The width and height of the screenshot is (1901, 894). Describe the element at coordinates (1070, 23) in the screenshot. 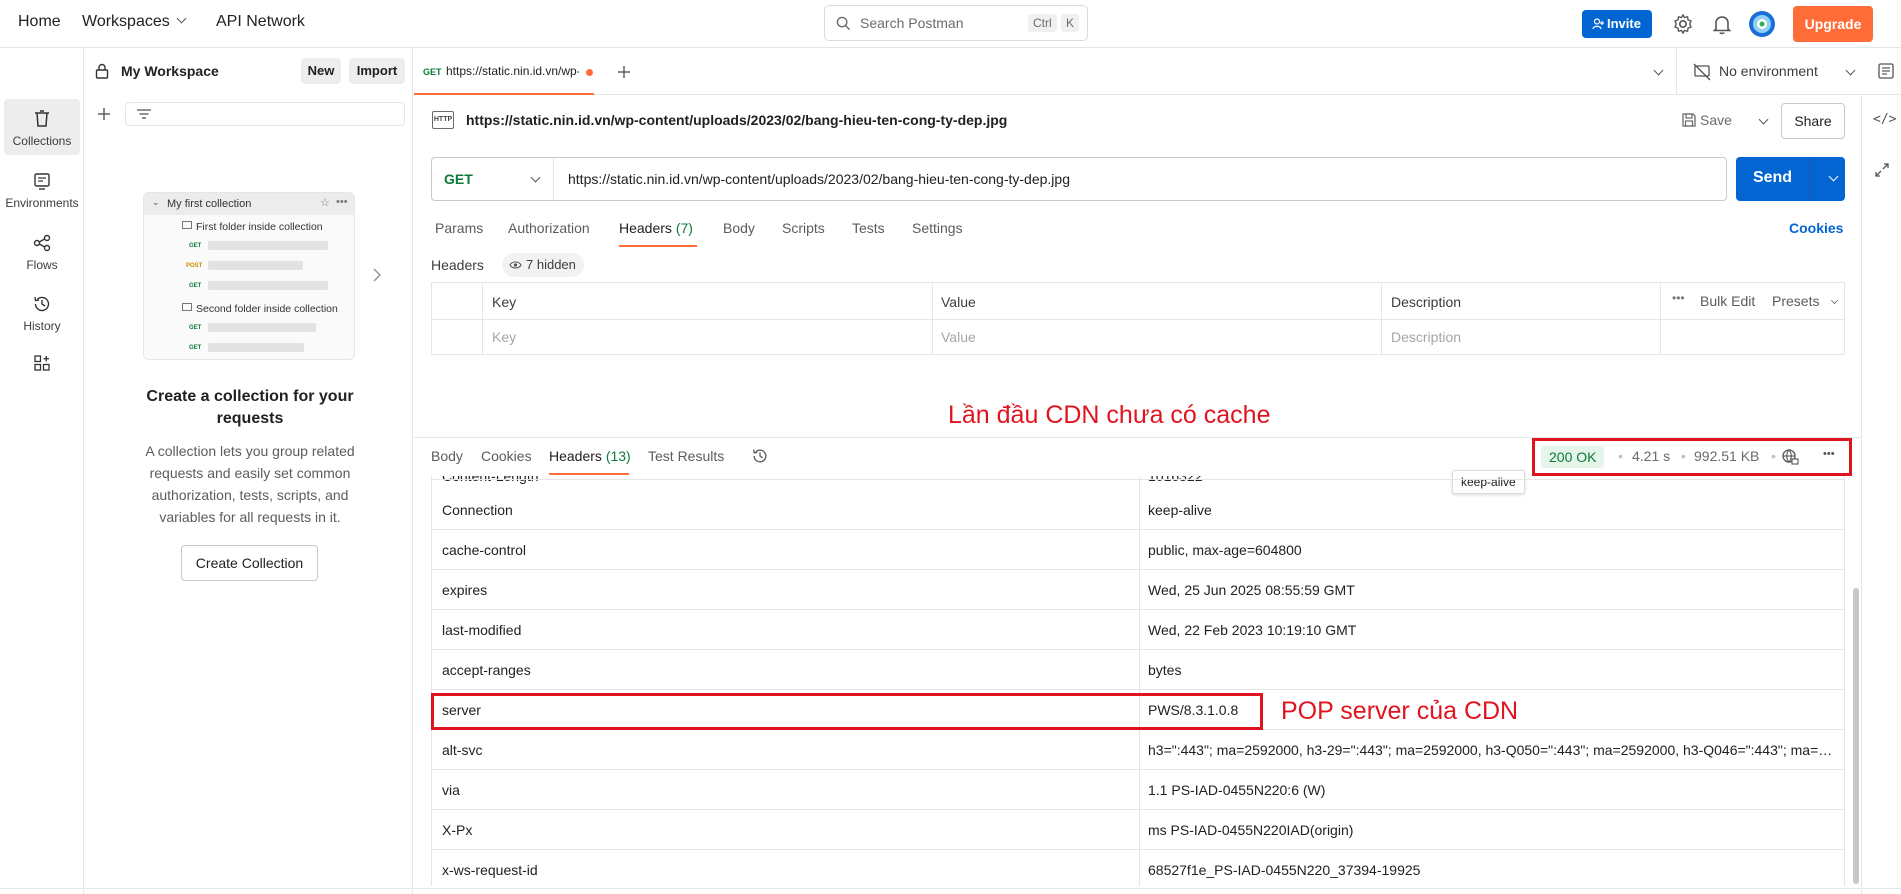

I see `shortcut-k: K` at that location.